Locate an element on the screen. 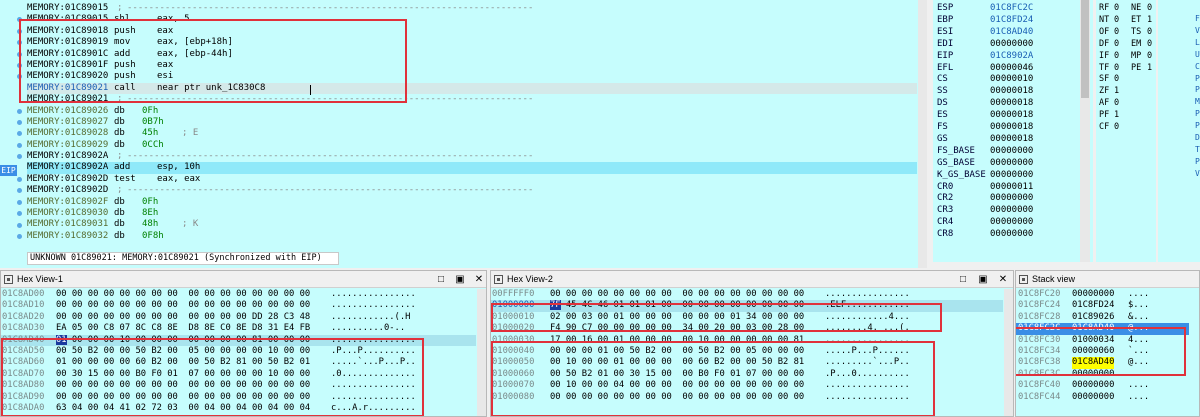 The height and width of the screenshot is (417, 1200). register-cr8: CR8 00000000 is located at coordinates (1012, 234).